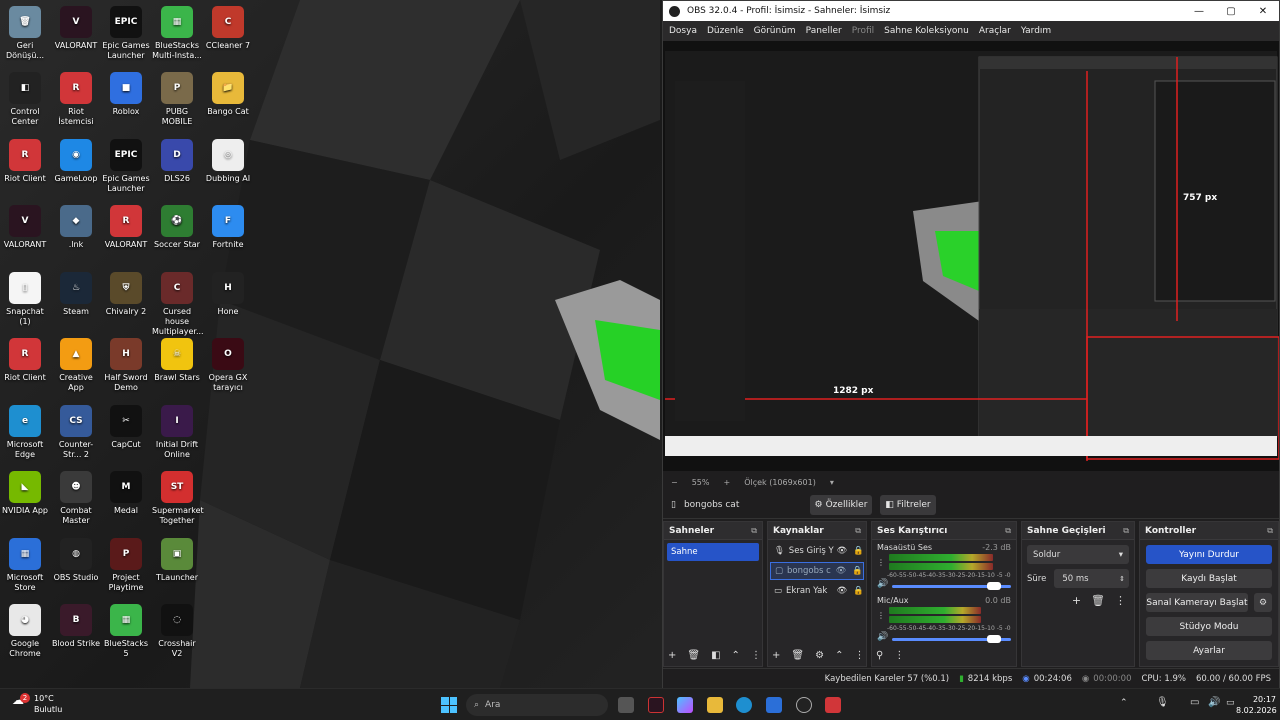 This screenshot has width=1280, height=720. What do you see at coordinates (674, 482) in the screenshot?
I see `zoom-out-icon: −` at bounding box center [674, 482].